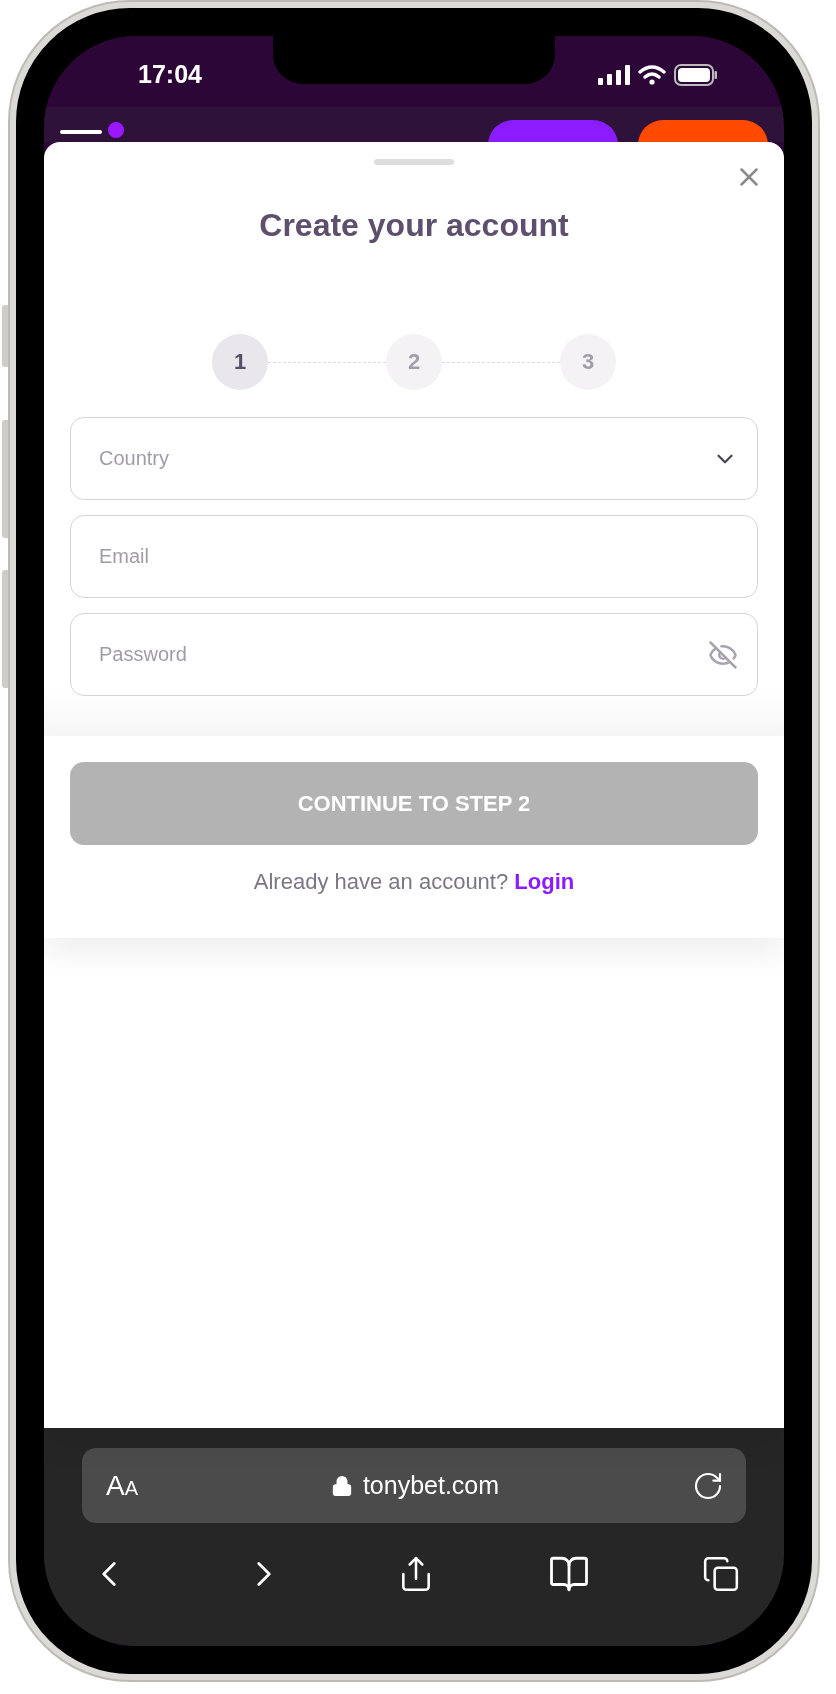 Image resolution: width=836 pixels, height=1694 pixels. Describe the element at coordinates (116, 130) in the screenshot. I see `logo-icon` at that location.